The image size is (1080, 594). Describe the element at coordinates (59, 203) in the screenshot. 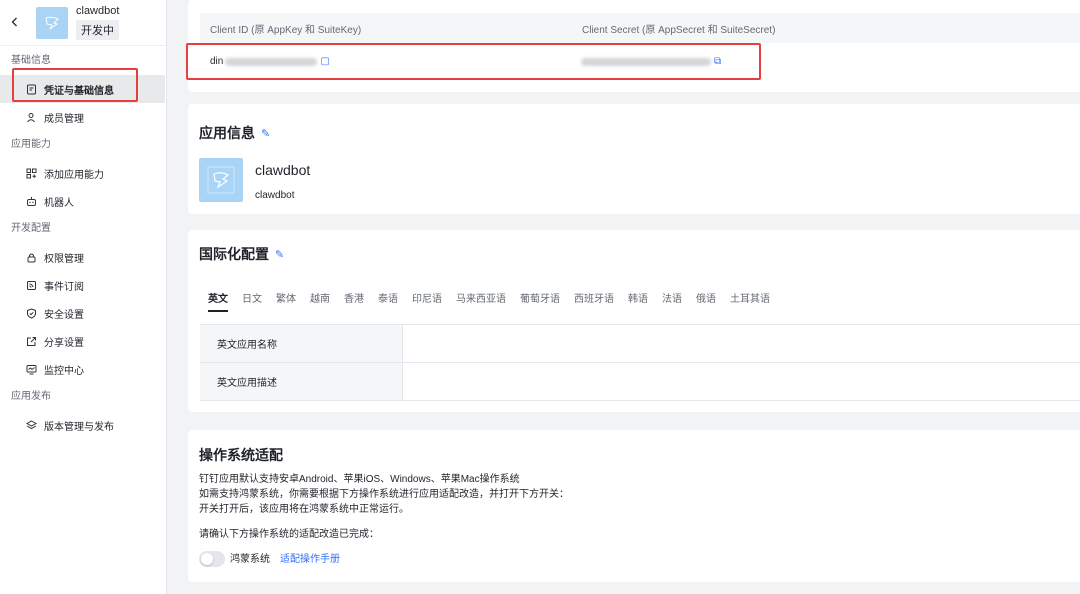

I see `sidebar-item-label: 机器人` at that location.